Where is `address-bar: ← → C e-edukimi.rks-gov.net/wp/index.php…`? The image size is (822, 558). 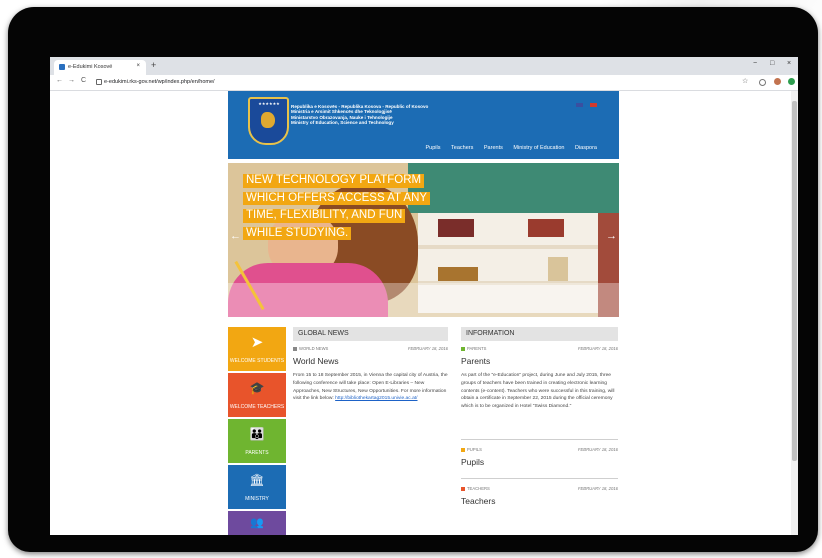
address-bar: ← → C e-edukimi.rks-gov.net/wp/index.php… is located at coordinates (424, 83).